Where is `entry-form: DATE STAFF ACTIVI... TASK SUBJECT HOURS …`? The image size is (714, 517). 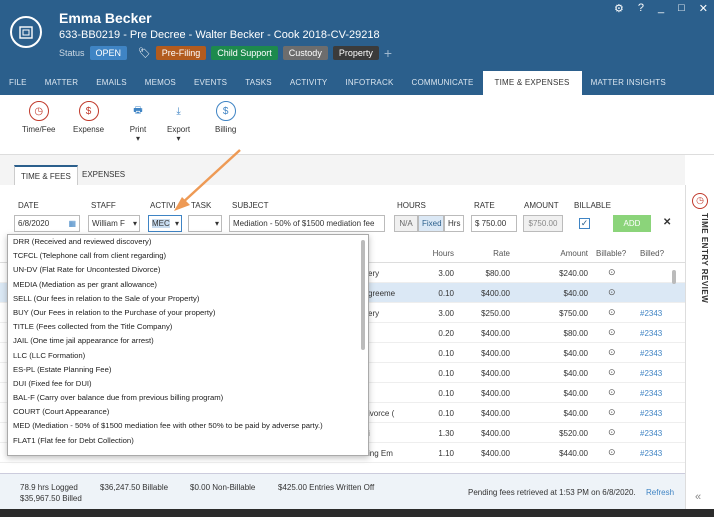 entry-form: DATE STAFF ACTIVI... TASK SUBJECT HOURS … is located at coordinates (342, 212).